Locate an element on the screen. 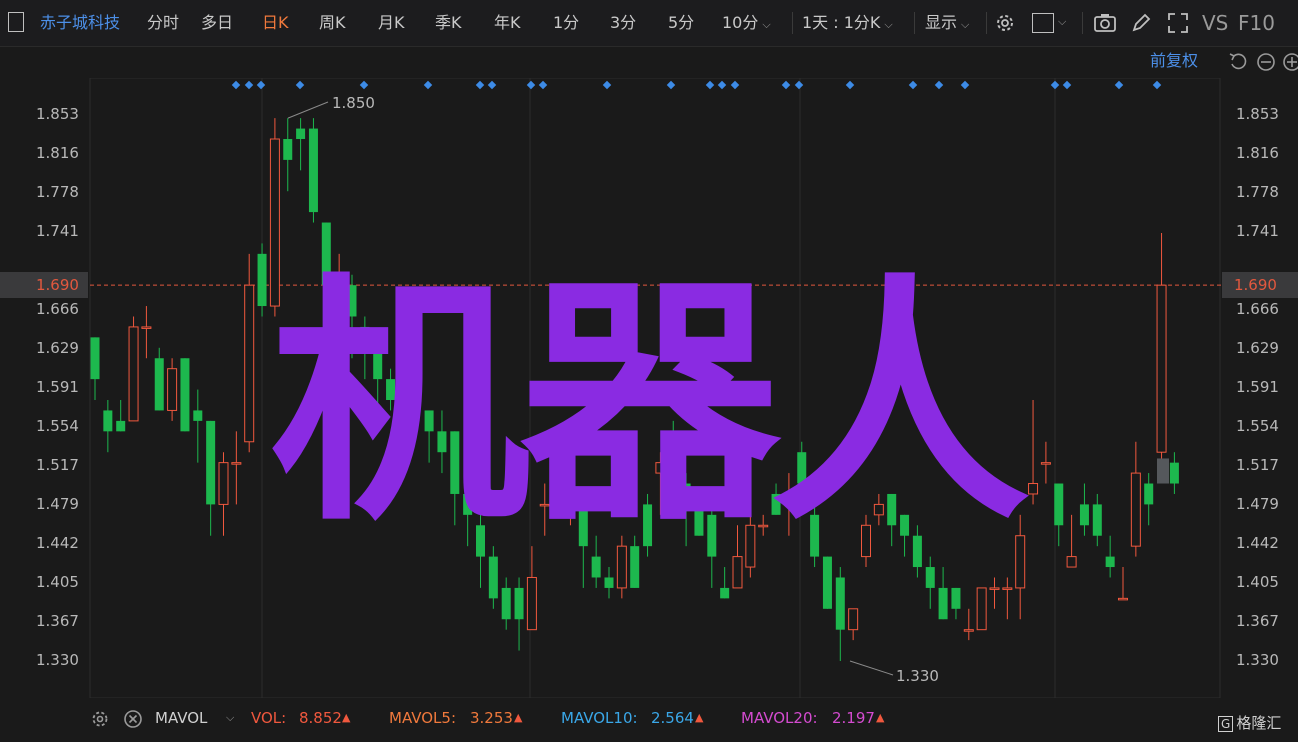  mavol5-label: MAVOL5: is located at coordinates (423, 718).